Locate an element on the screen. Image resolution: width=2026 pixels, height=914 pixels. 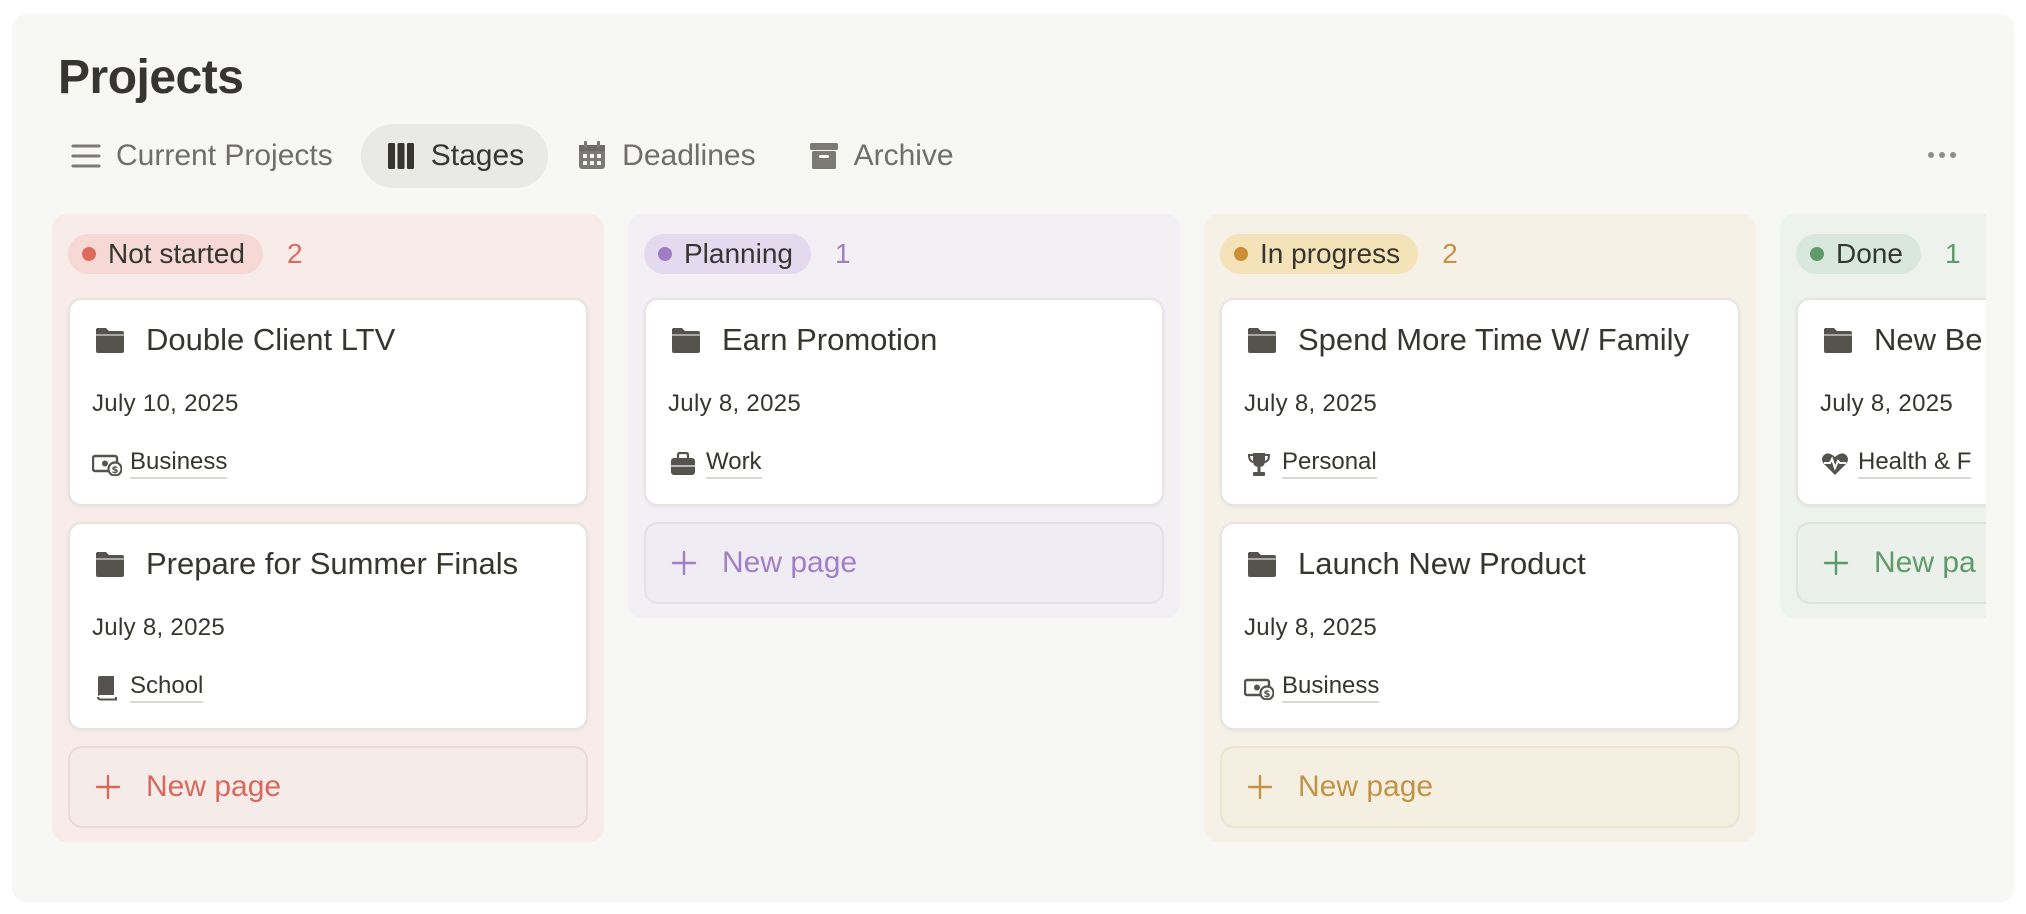
new-page-button: New pa is located at coordinates (1891, 563).